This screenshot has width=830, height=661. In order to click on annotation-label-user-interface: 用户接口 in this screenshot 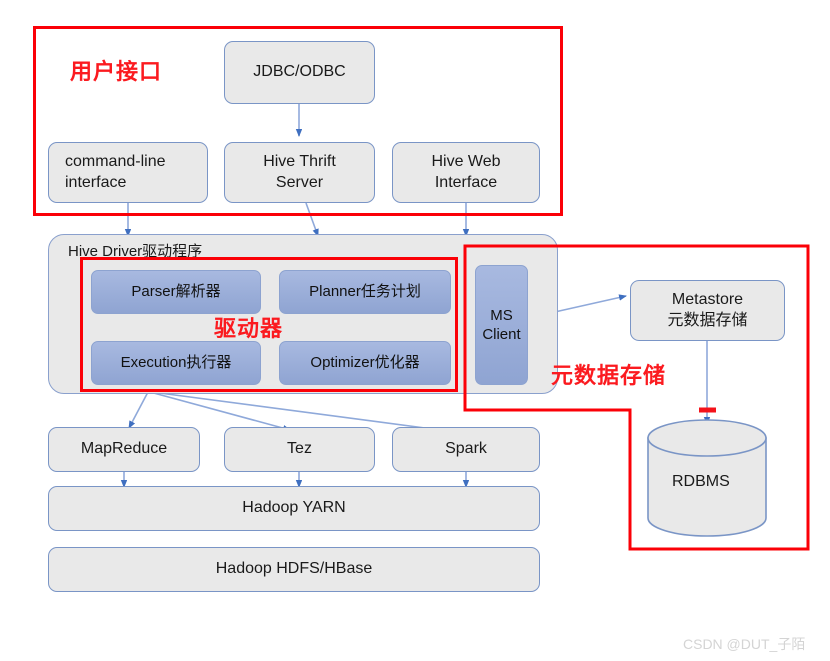, I will do `click(116, 71)`.